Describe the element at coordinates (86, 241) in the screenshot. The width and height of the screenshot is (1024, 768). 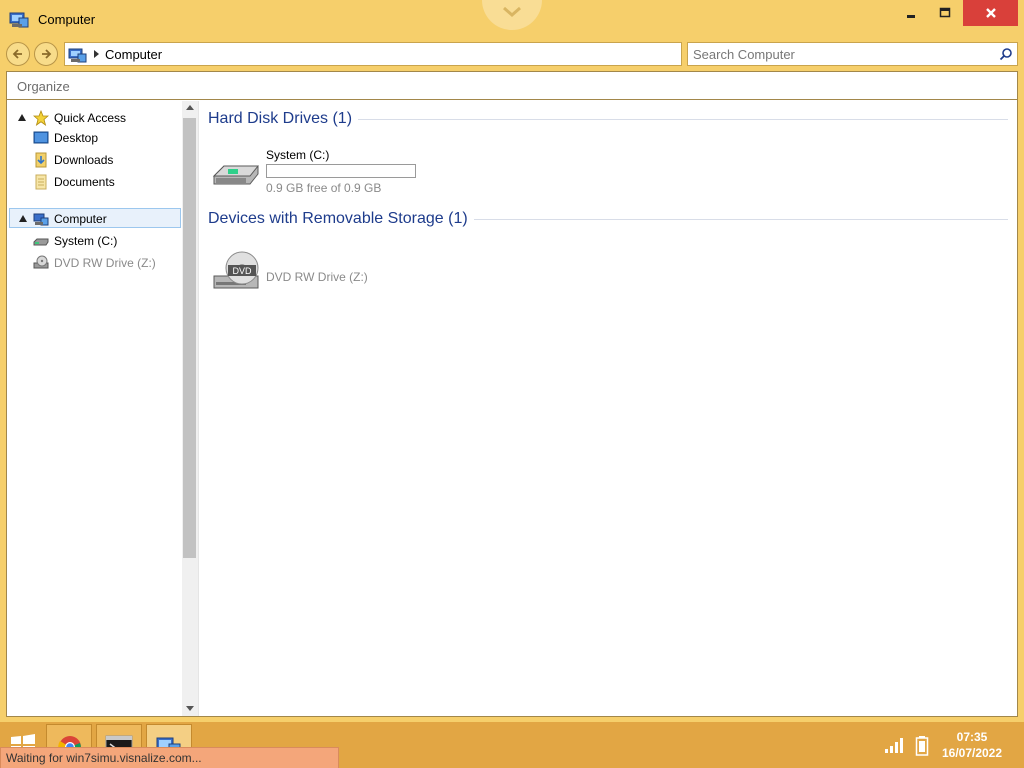
I see `nav-item-label: System (C:)` at that location.